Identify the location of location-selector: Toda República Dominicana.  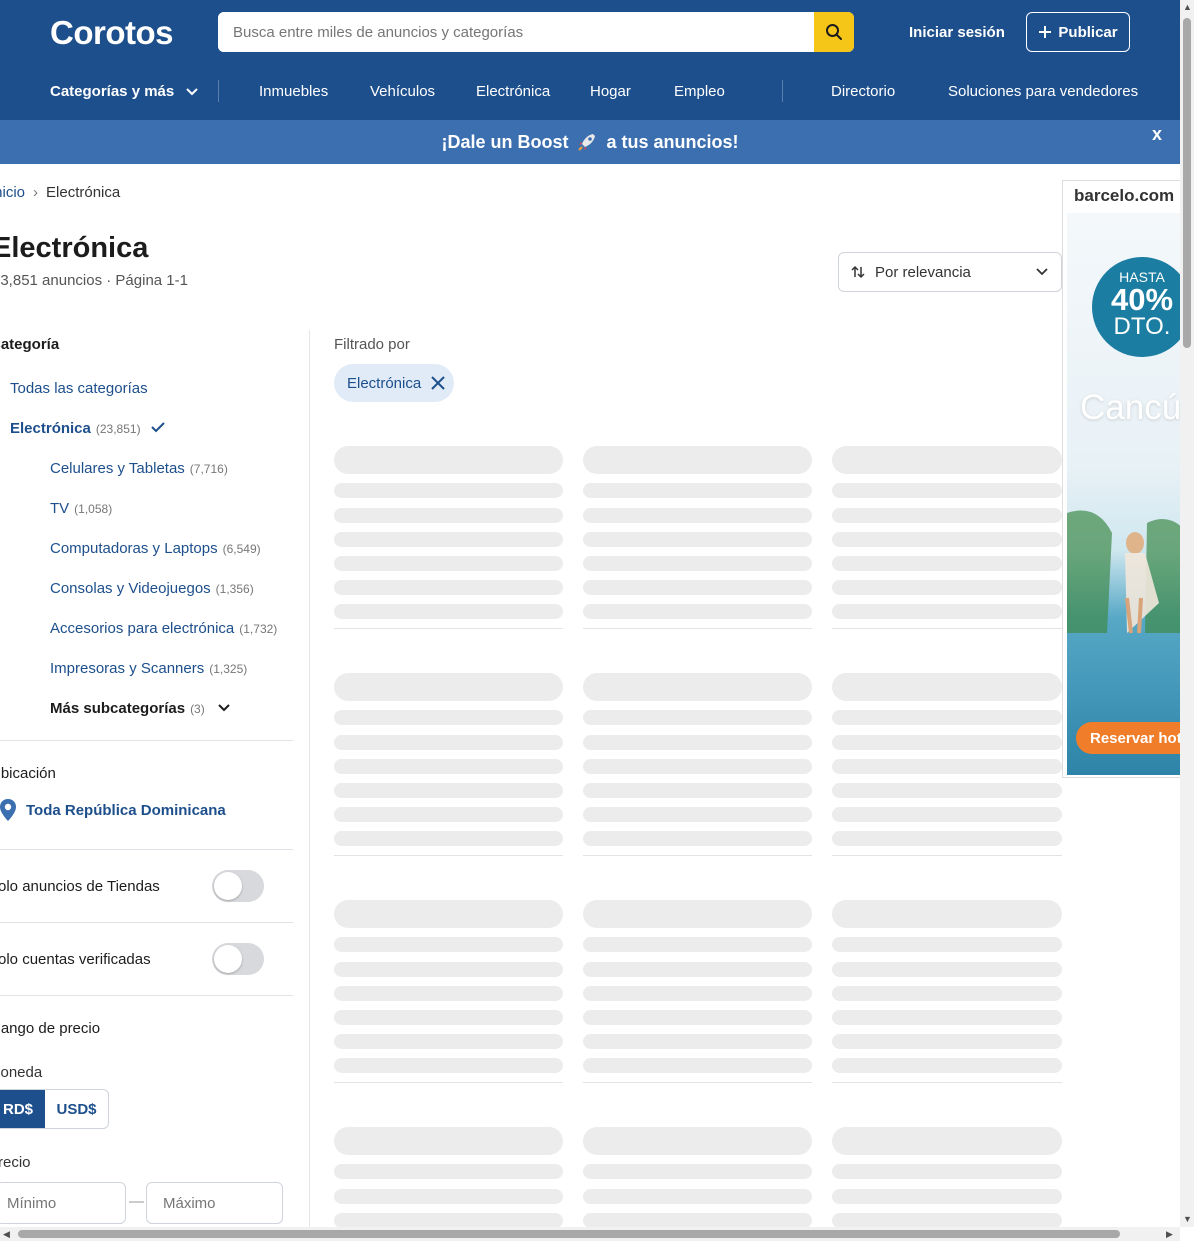
(113, 810).